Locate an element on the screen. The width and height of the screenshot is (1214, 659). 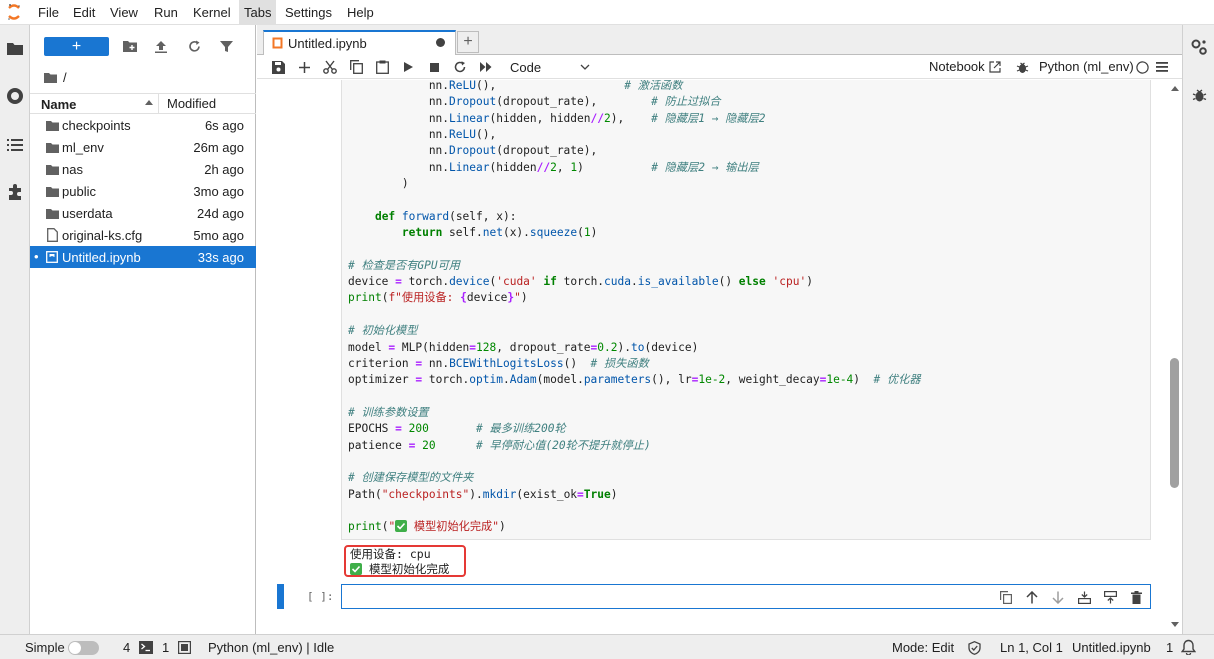
file-row-untitled-ipynb: • Untitled.ipynb 33s ago is located at coordinates (143, 257).